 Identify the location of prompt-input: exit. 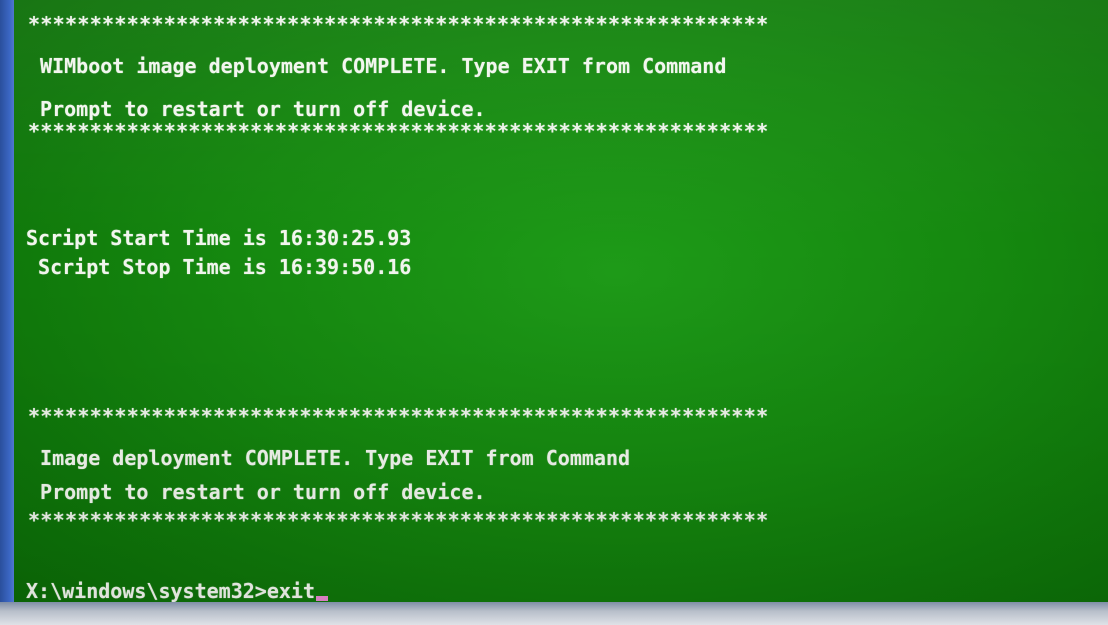
(291, 591).